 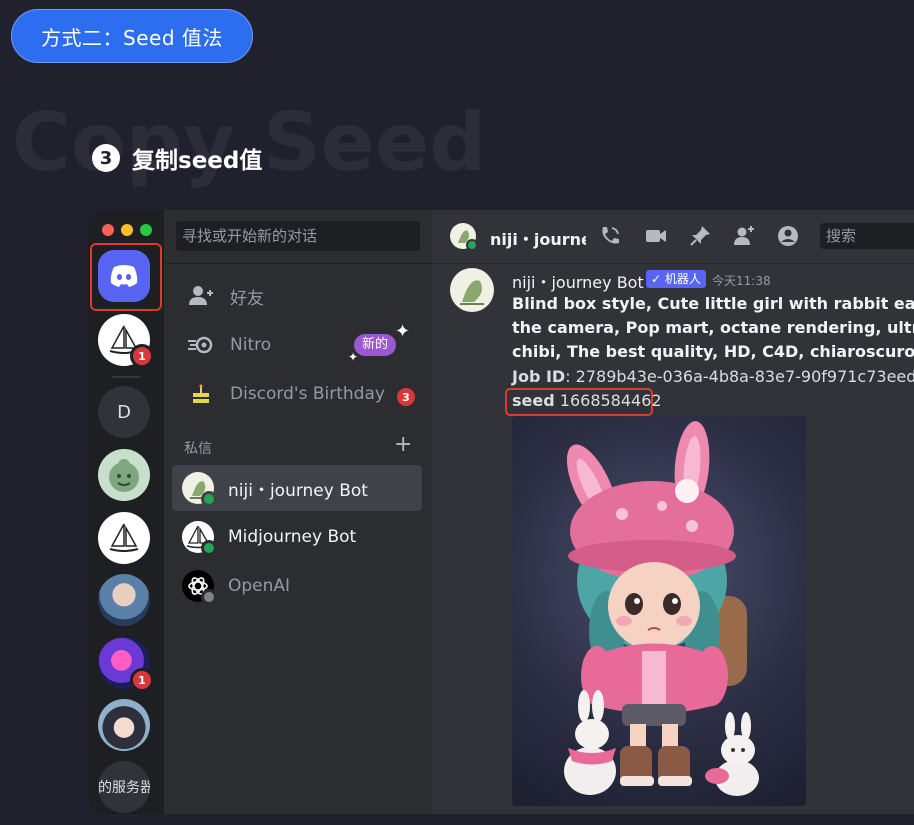 I want to click on method-two-button: 方式二：Seed 值法, so click(x=132, y=36).